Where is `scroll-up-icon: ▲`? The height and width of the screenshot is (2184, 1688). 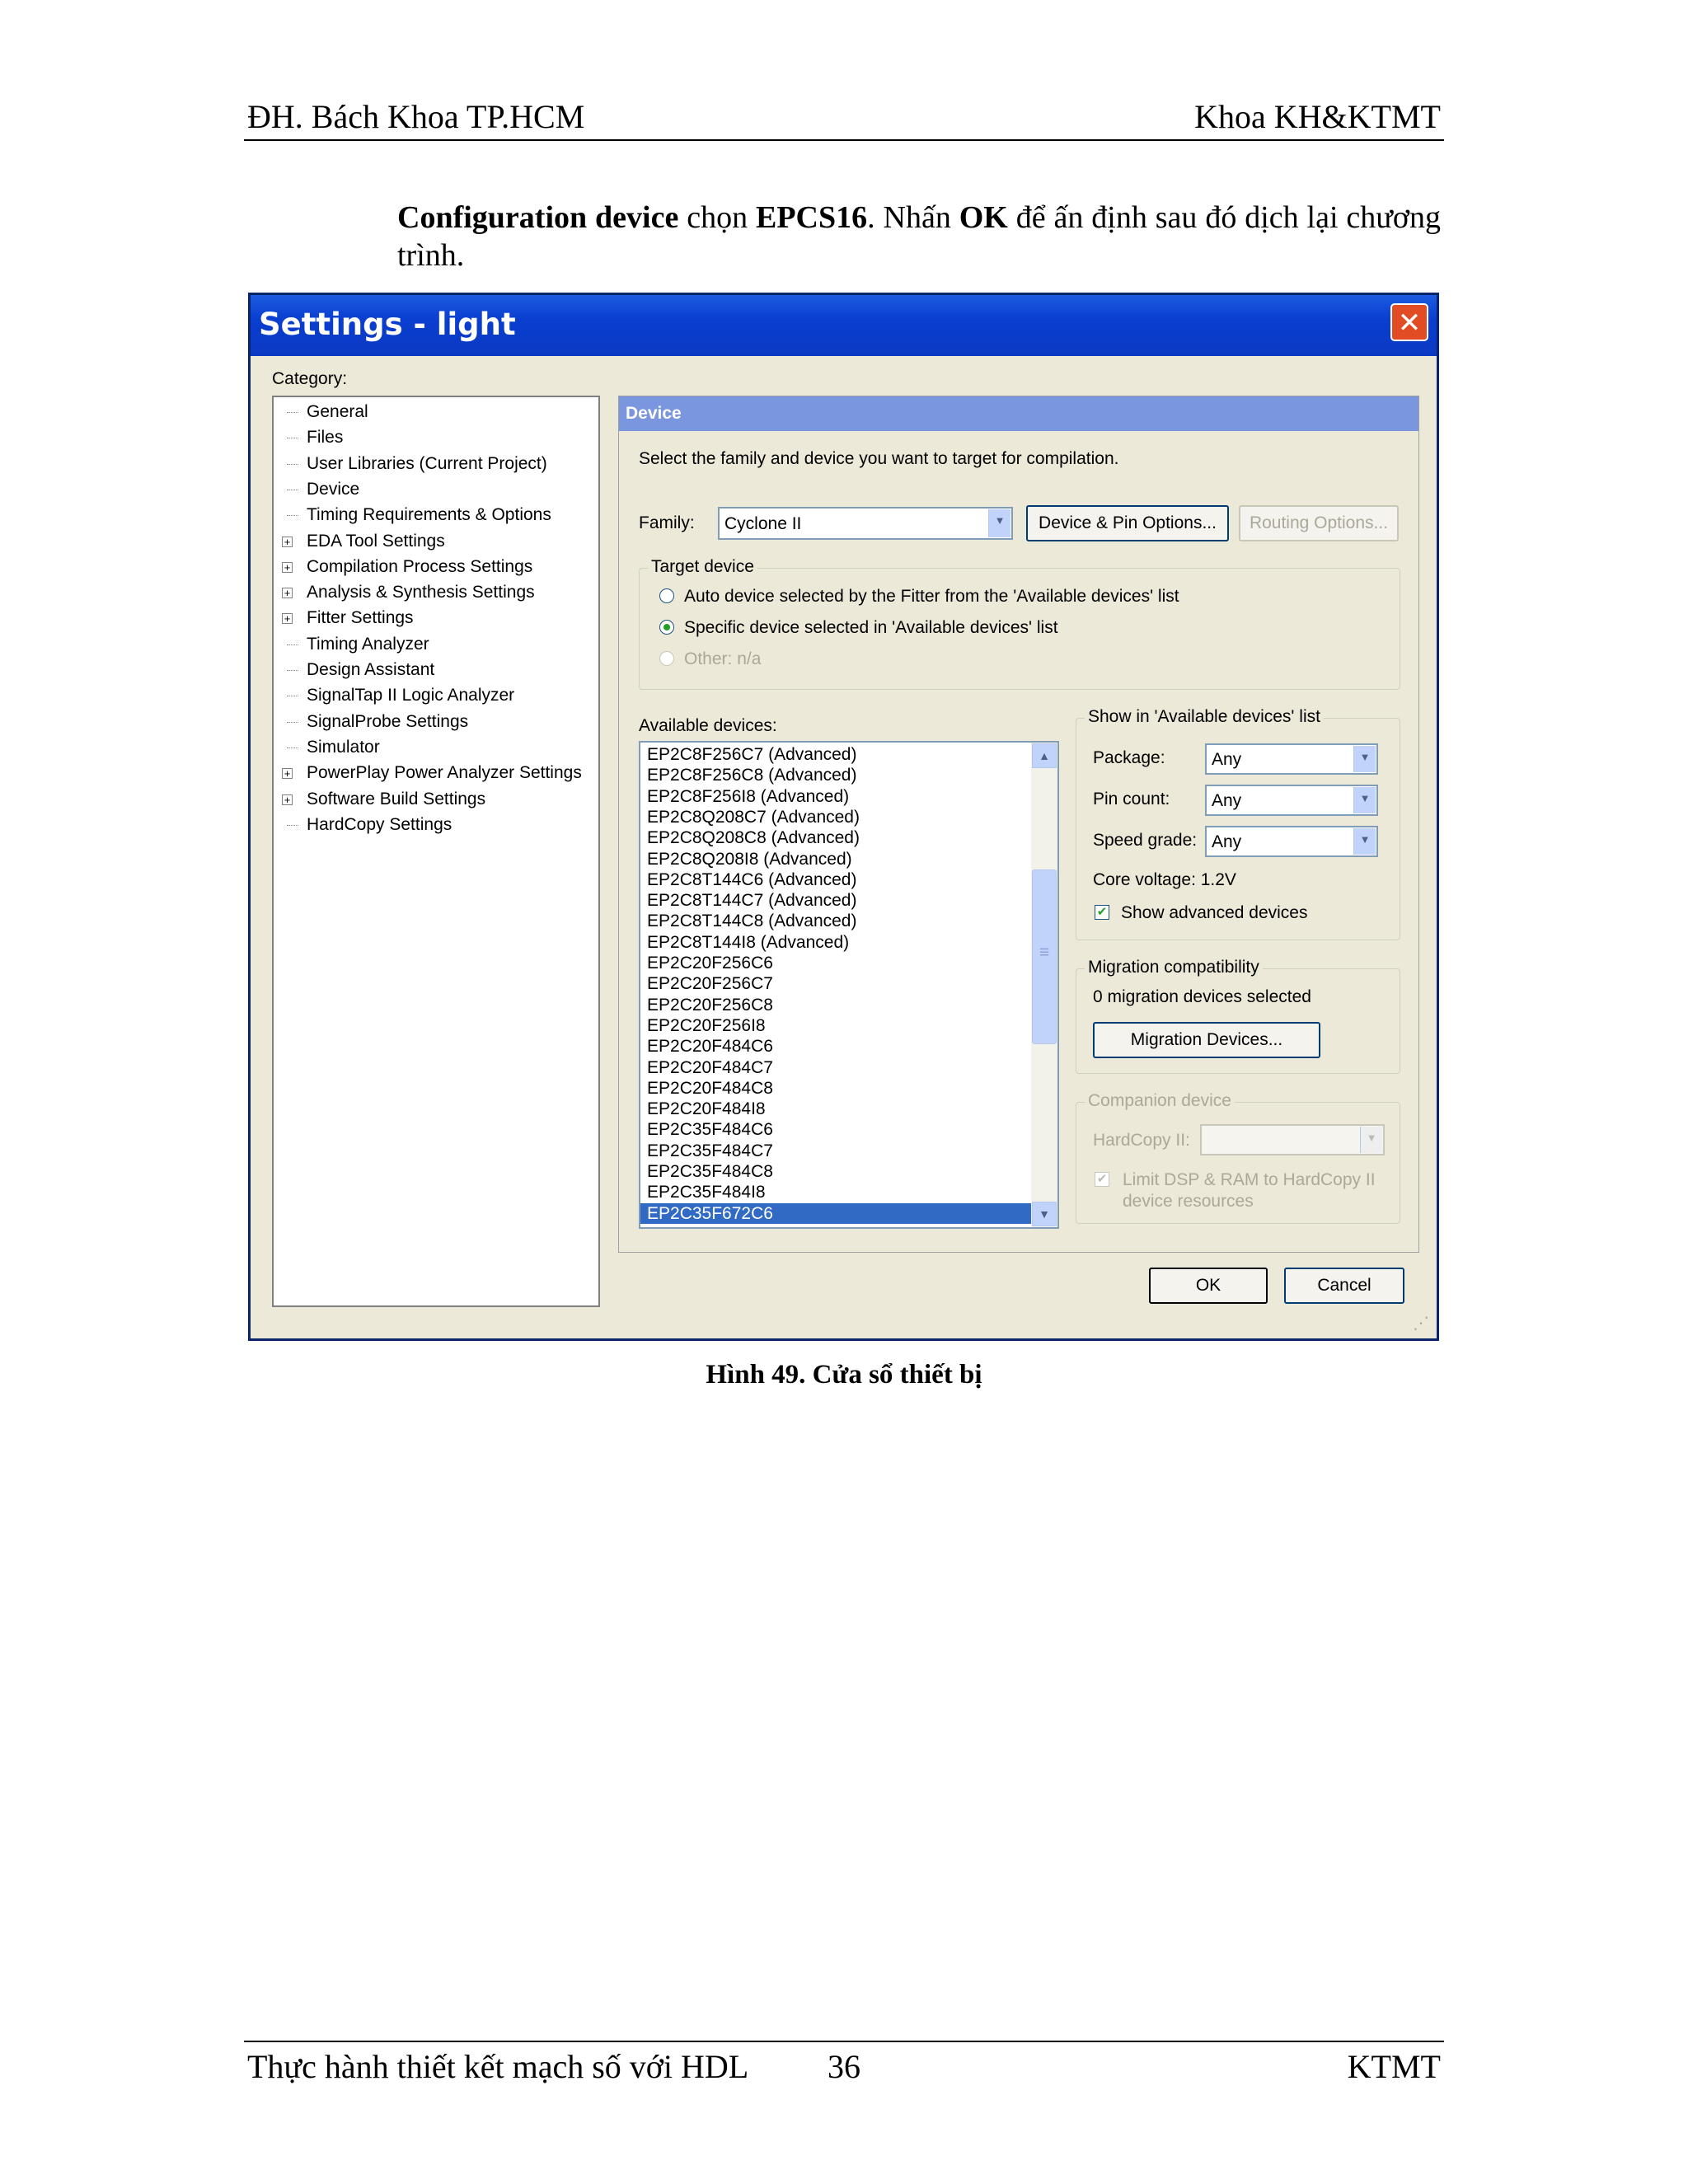 scroll-up-icon: ▲ is located at coordinates (1044, 755).